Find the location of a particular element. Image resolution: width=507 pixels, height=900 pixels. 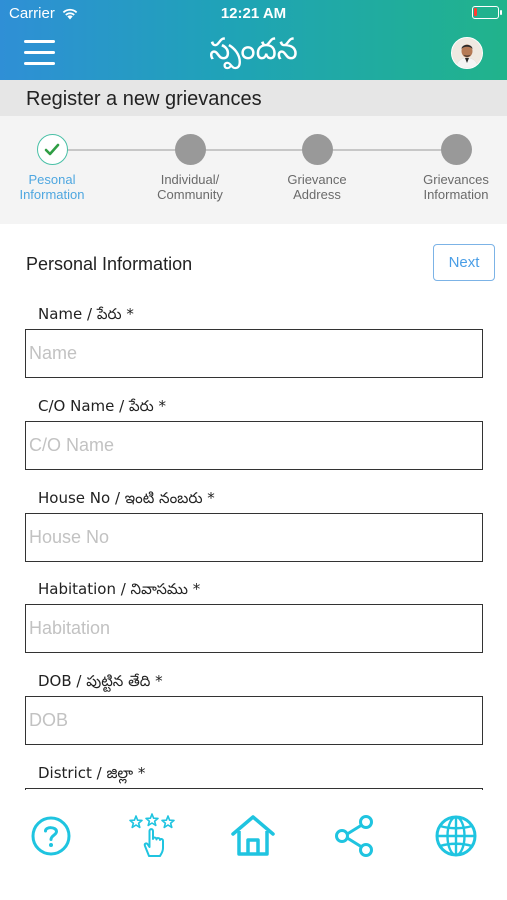

dob-input is located at coordinates (254, 720).